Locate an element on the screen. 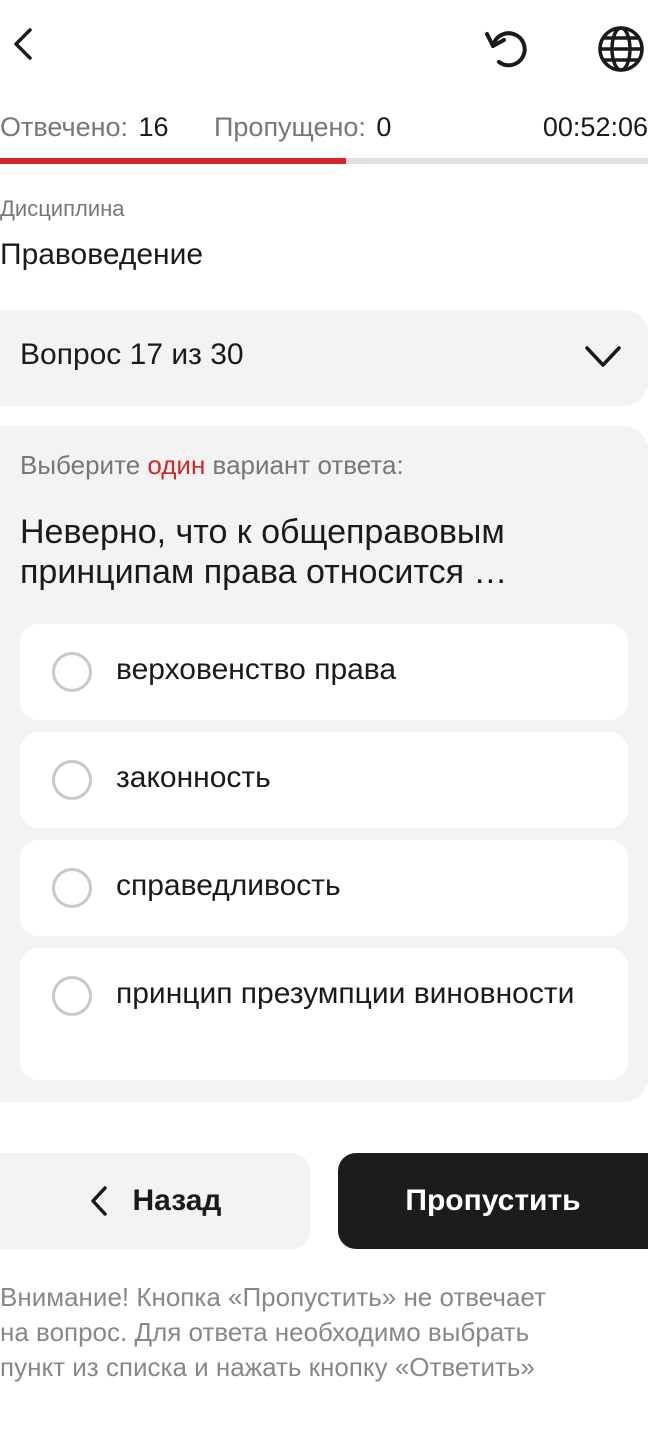  skip-label: Пропустить is located at coordinates (493, 1200).